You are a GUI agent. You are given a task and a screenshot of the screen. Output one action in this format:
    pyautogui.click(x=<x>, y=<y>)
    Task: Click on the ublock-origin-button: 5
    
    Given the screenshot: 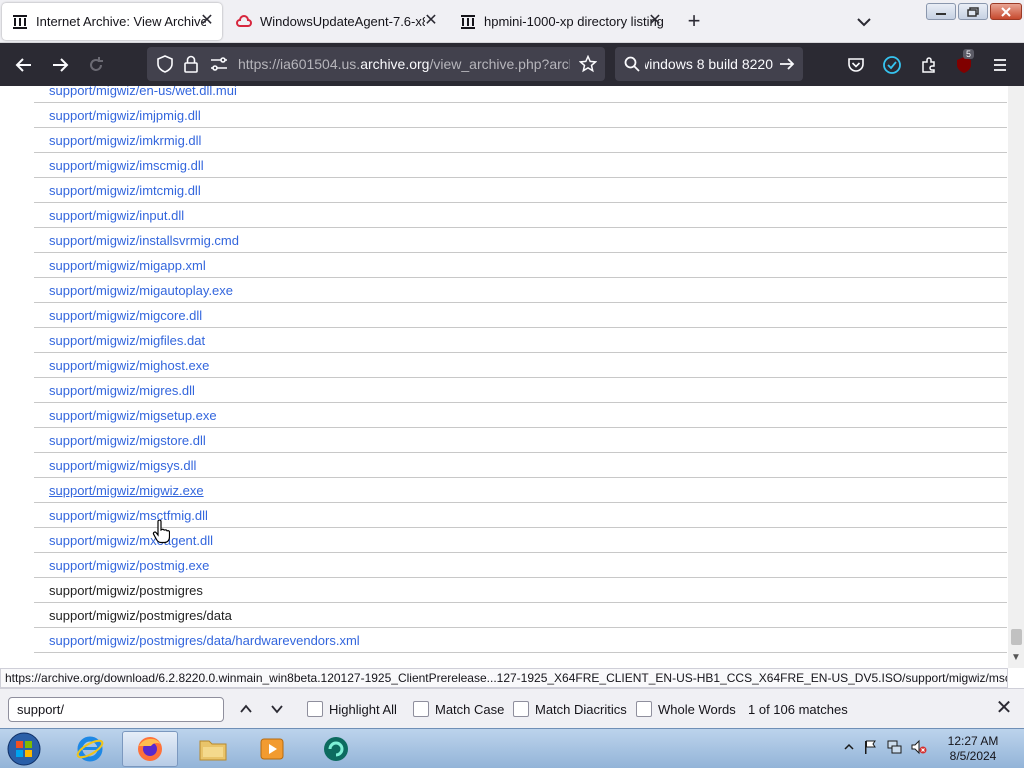 What is the action you would take?
    pyautogui.click(x=964, y=62)
    